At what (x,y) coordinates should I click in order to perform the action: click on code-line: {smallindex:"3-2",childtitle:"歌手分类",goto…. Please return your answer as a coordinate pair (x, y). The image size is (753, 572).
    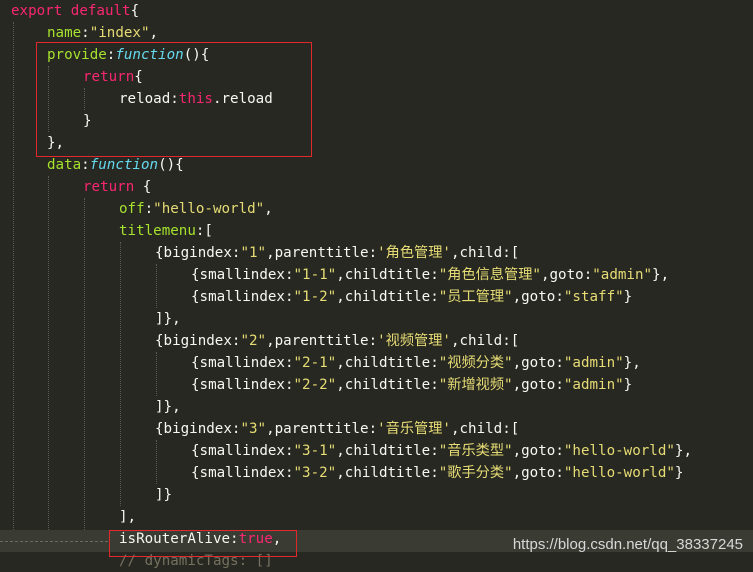
    Looking at the image, I should click on (376, 473).